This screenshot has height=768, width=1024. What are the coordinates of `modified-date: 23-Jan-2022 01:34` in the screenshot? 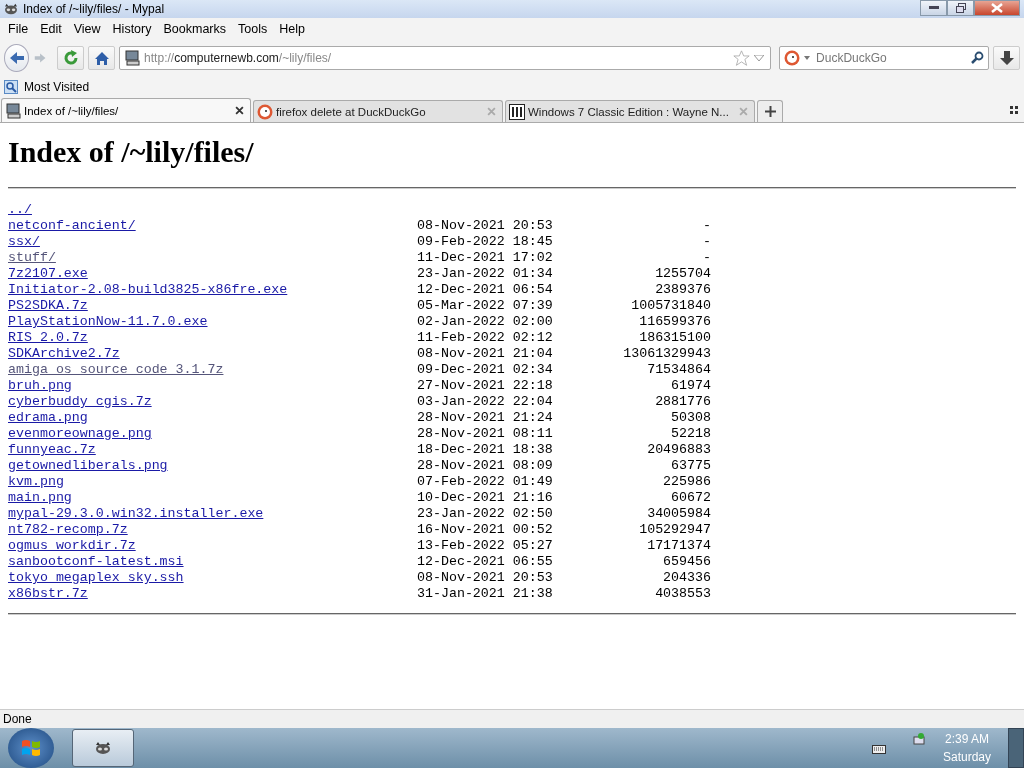 It's located at (485, 273).